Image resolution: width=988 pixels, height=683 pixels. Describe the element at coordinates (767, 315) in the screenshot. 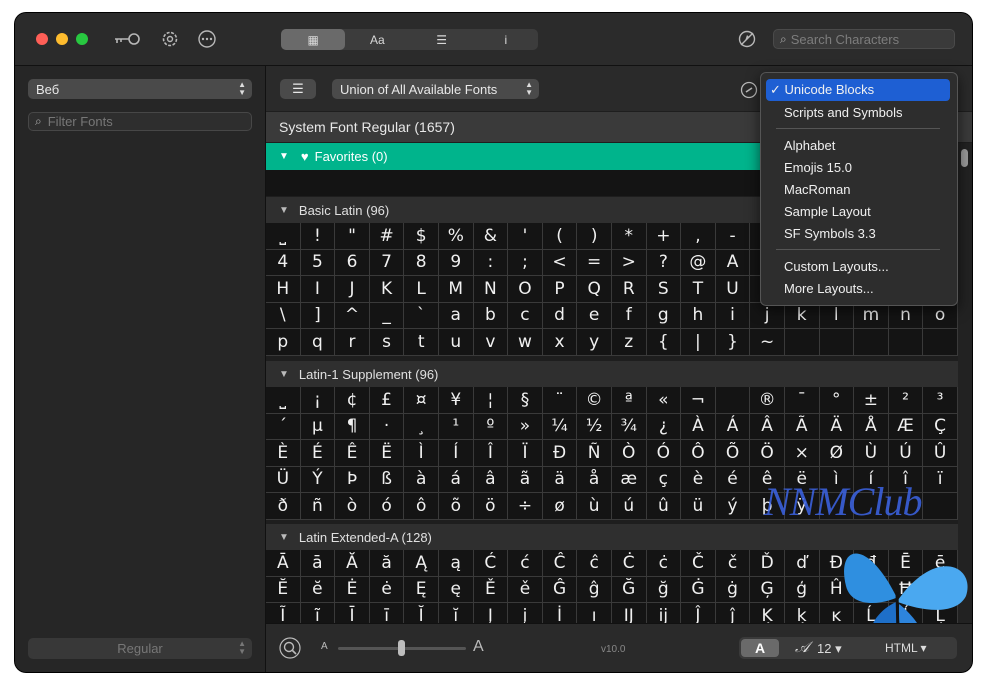

I see `glyph-cell: j` at that location.